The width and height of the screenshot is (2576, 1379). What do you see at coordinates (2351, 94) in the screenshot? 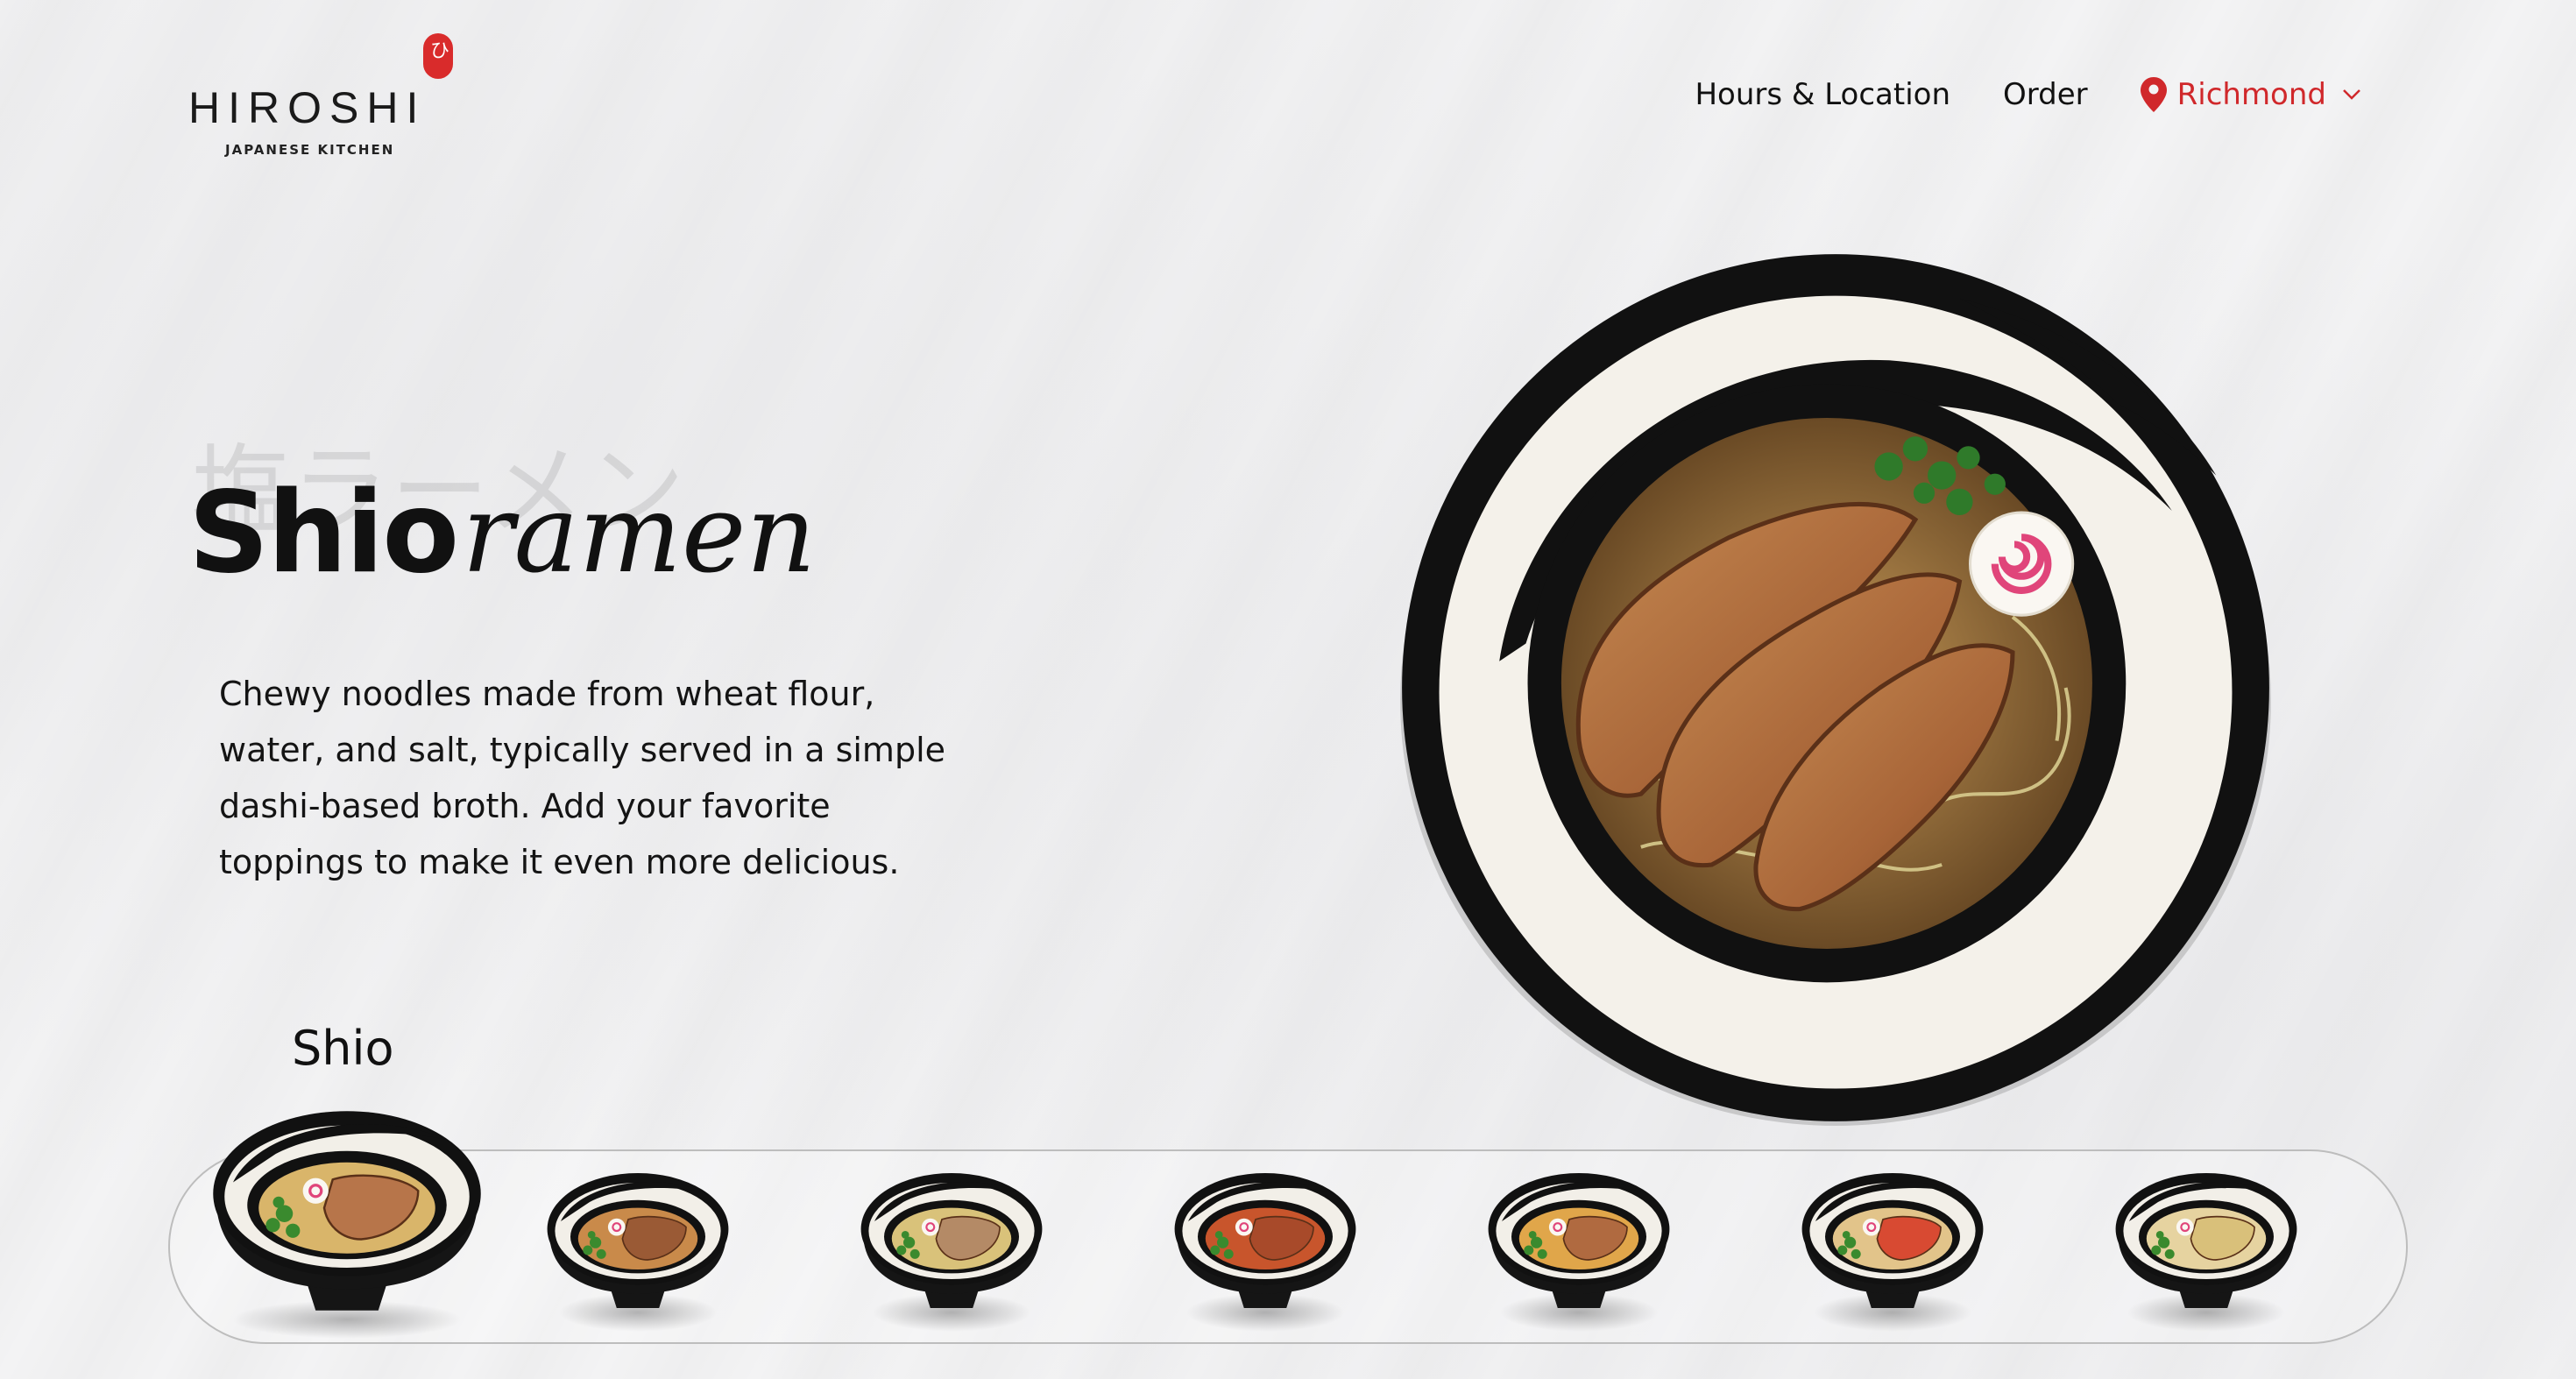
I see `chevron-down-icon` at bounding box center [2351, 94].